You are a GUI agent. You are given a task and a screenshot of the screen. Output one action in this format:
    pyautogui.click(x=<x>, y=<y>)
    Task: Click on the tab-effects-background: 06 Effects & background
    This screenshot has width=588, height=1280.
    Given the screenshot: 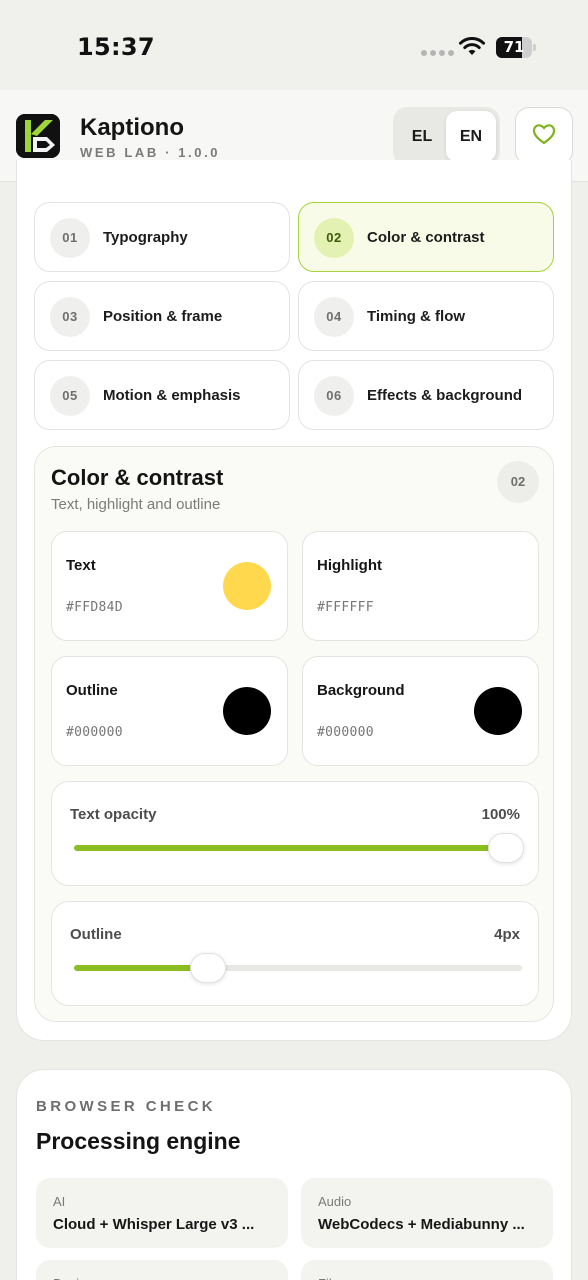 What is the action you would take?
    pyautogui.click(x=426, y=395)
    